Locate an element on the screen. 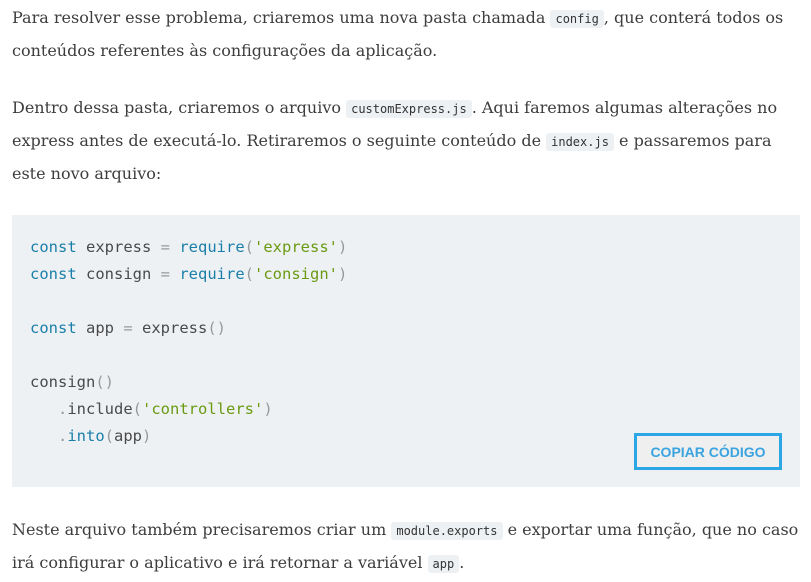  inline-code: app is located at coordinates (443, 564).